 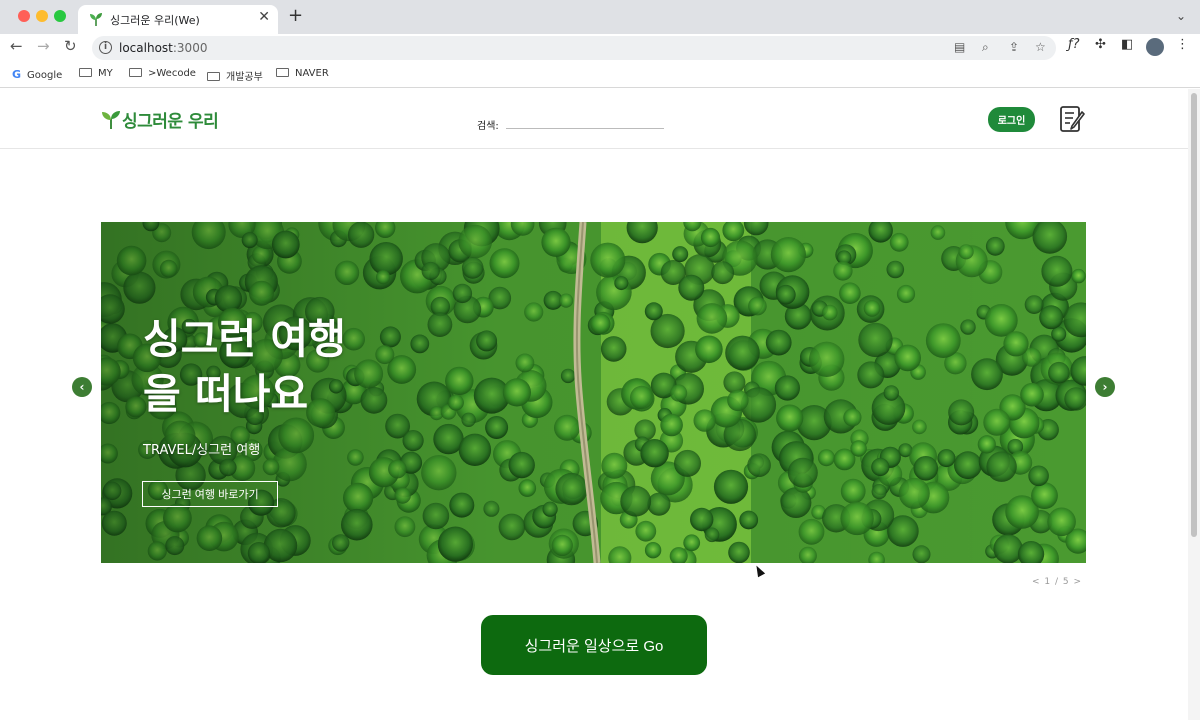 What do you see at coordinates (42, 16) in the screenshot?
I see `window-minimize-dot` at bounding box center [42, 16].